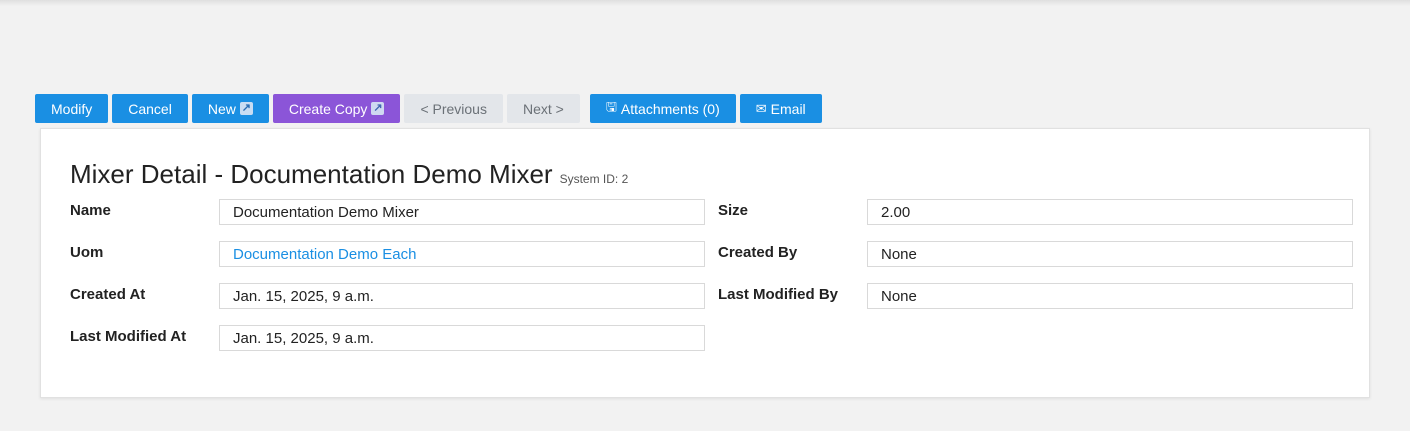 The width and height of the screenshot is (1410, 431). Describe the element at coordinates (705, 3) in the screenshot. I see `header-shadow` at that location.